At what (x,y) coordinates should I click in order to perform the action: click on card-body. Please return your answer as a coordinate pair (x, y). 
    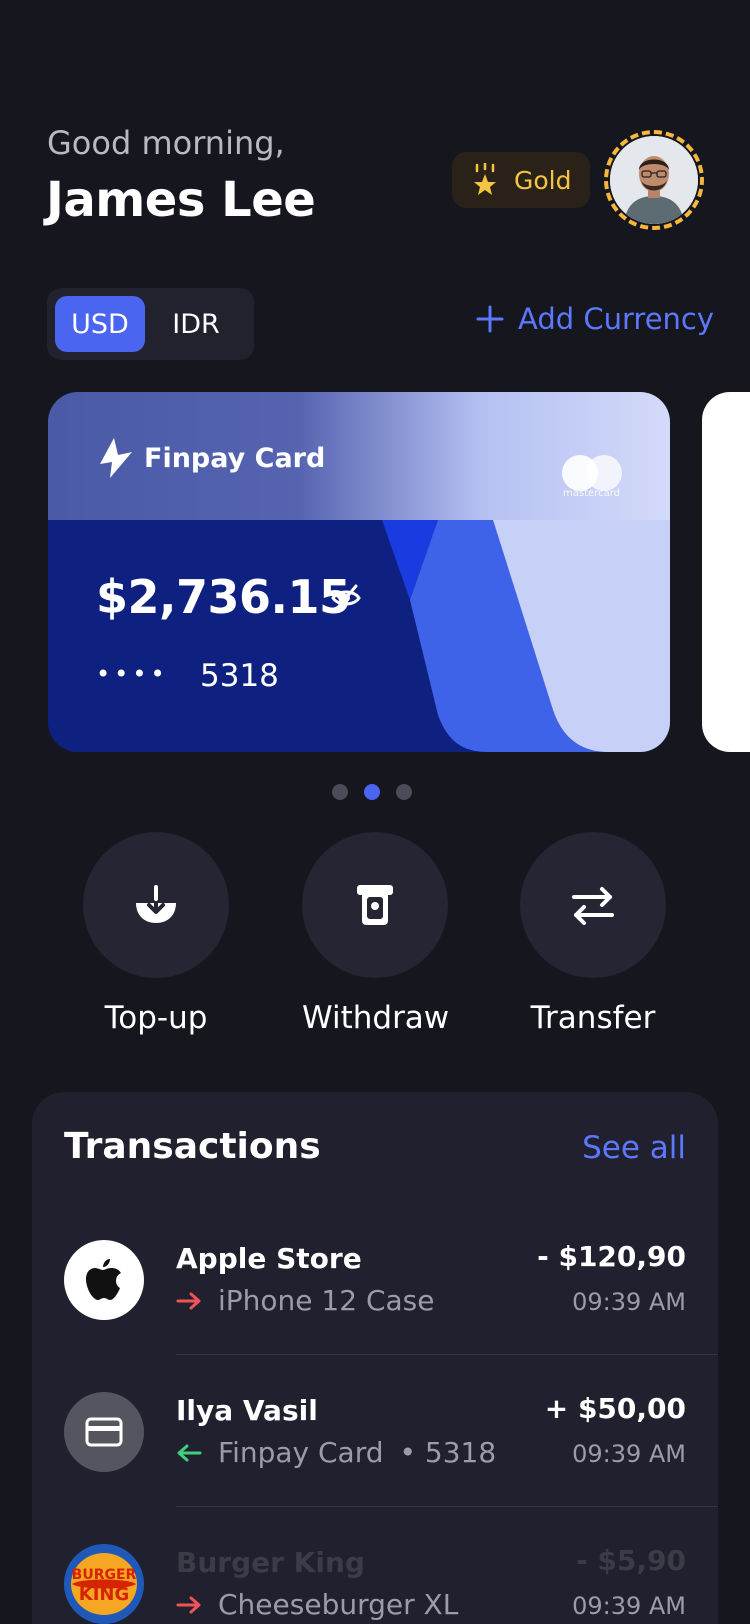
    Looking at the image, I should click on (359, 636).